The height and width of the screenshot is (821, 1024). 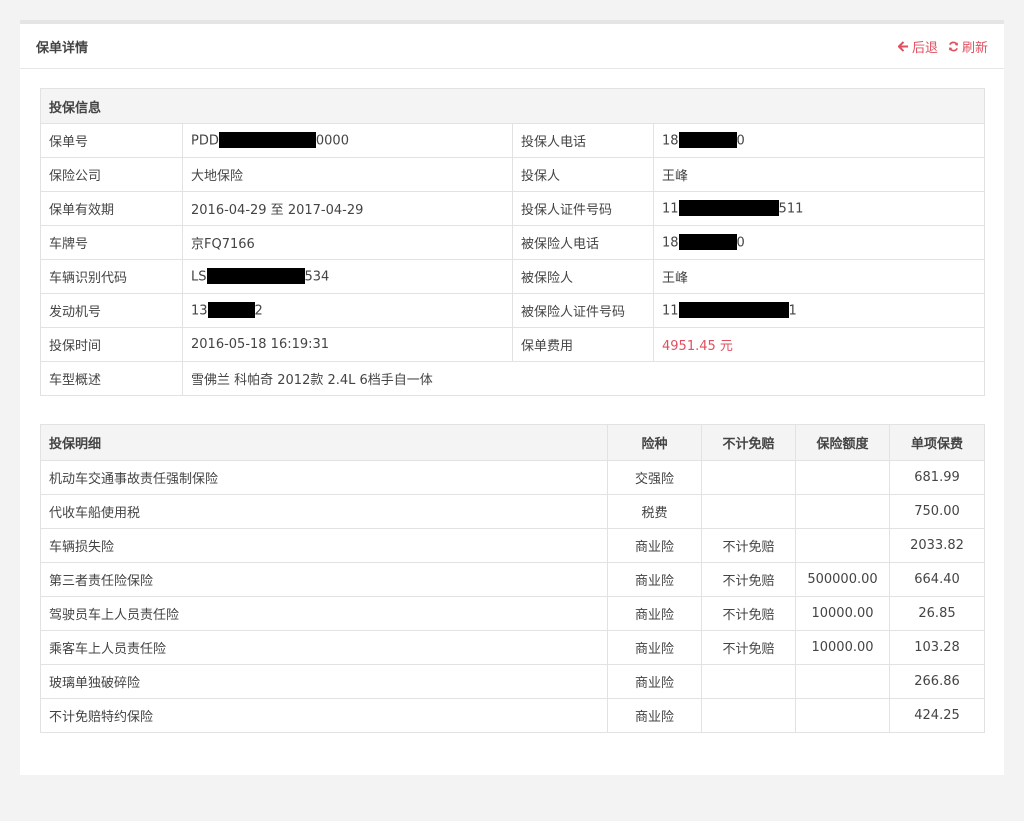 What do you see at coordinates (937, 613) in the screenshot?
I see `coverage-premium: 26.85` at bounding box center [937, 613].